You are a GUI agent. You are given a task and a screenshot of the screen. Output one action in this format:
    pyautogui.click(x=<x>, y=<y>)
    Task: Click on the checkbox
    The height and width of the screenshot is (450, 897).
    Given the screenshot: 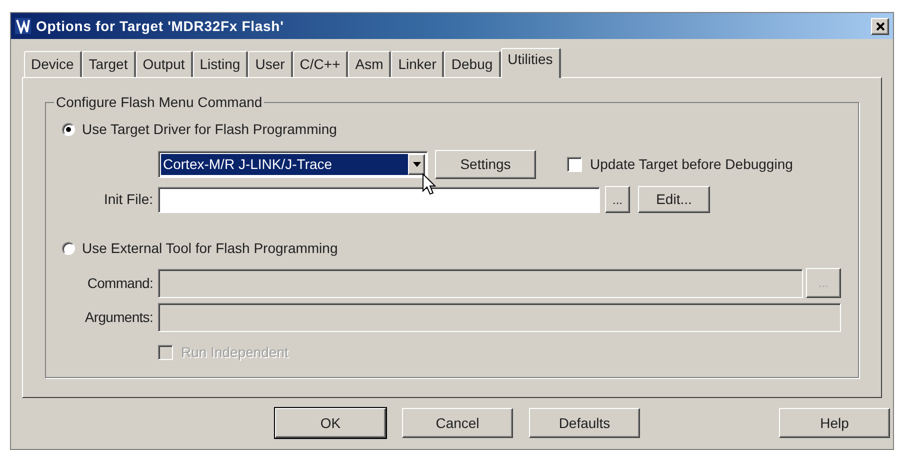 What is the action you would take?
    pyautogui.click(x=574, y=164)
    